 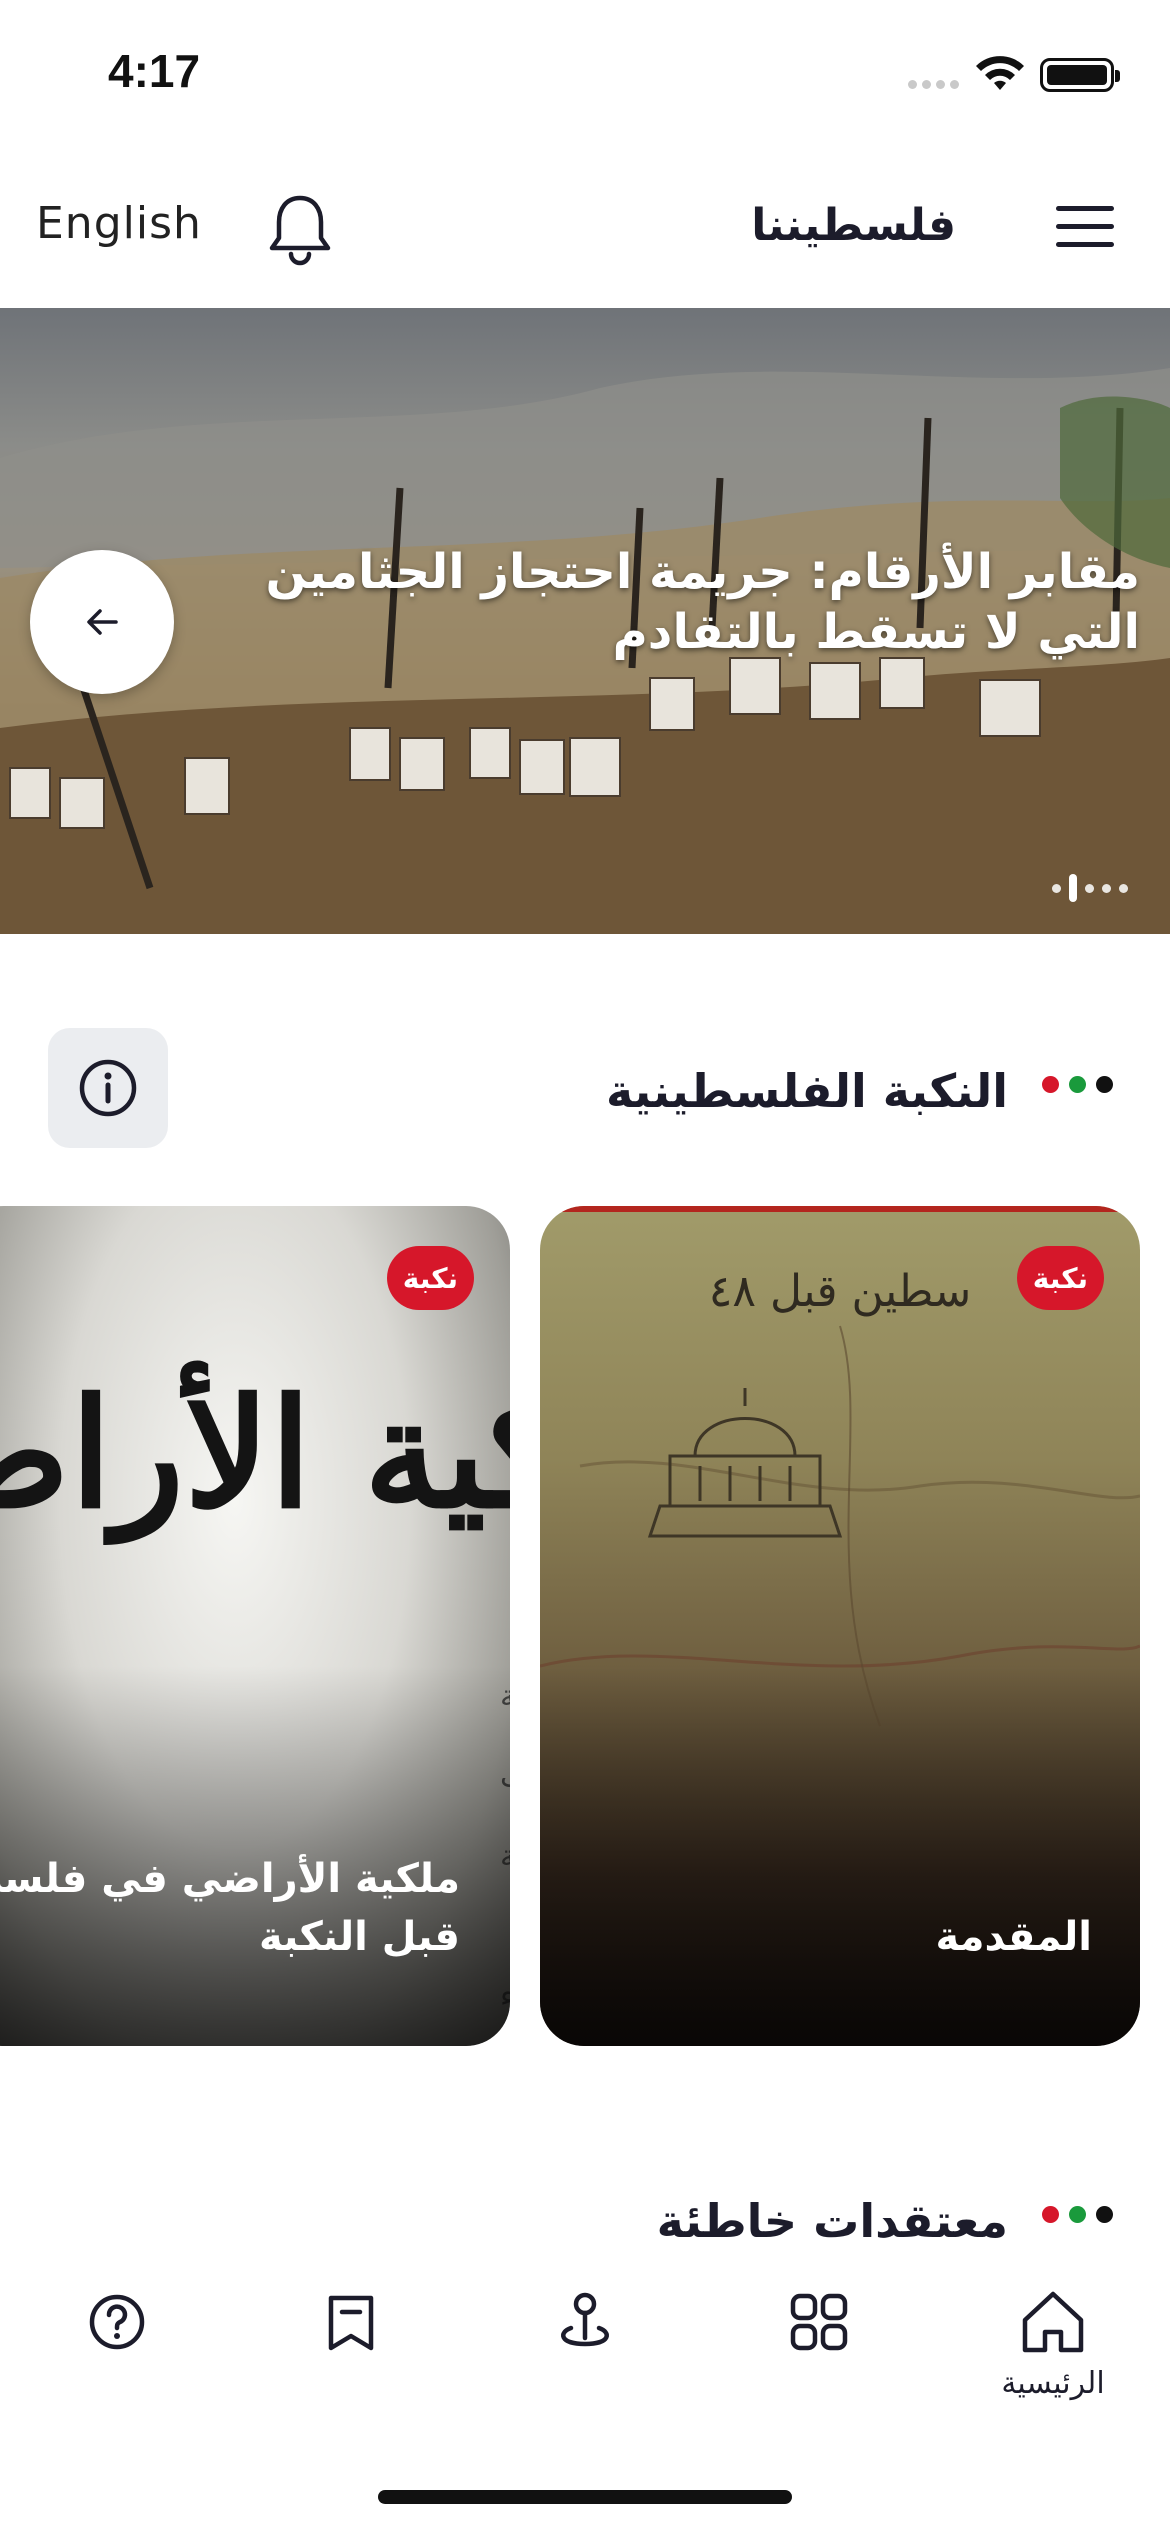 What do you see at coordinates (806, 1091) in the screenshot?
I see `section-title: النكبة الفلسطينية` at bounding box center [806, 1091].